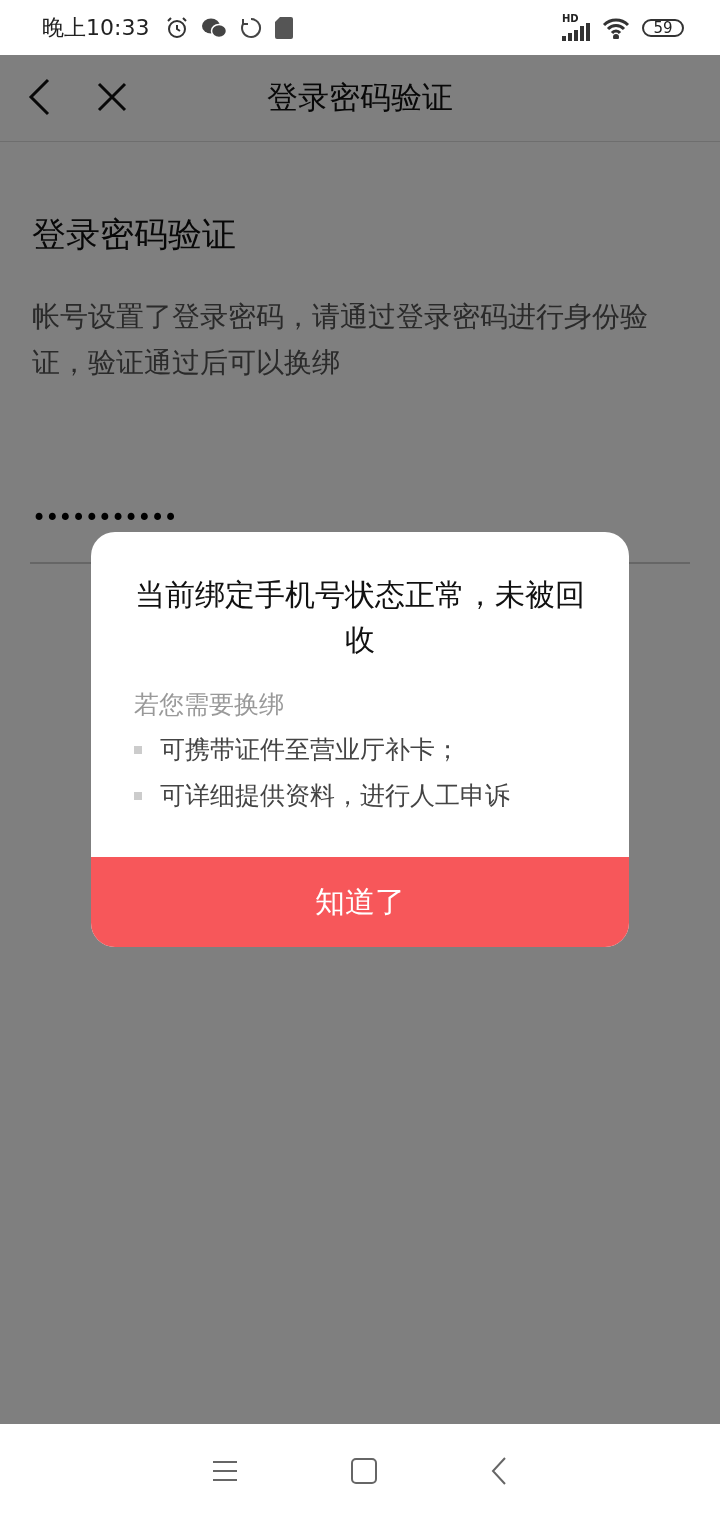 Image resolution: width=720 pixels, height=1520 pixels. I want to click on signal-icon, so click(576, 31).